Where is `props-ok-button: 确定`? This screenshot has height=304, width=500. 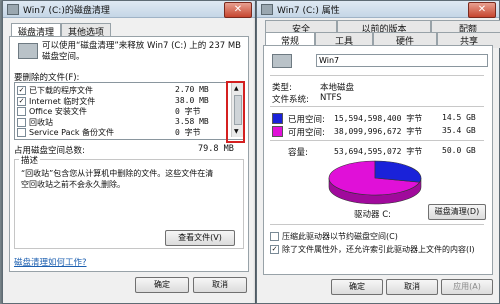
props-ok-button: 确定 is located at coordinates (357, 287).